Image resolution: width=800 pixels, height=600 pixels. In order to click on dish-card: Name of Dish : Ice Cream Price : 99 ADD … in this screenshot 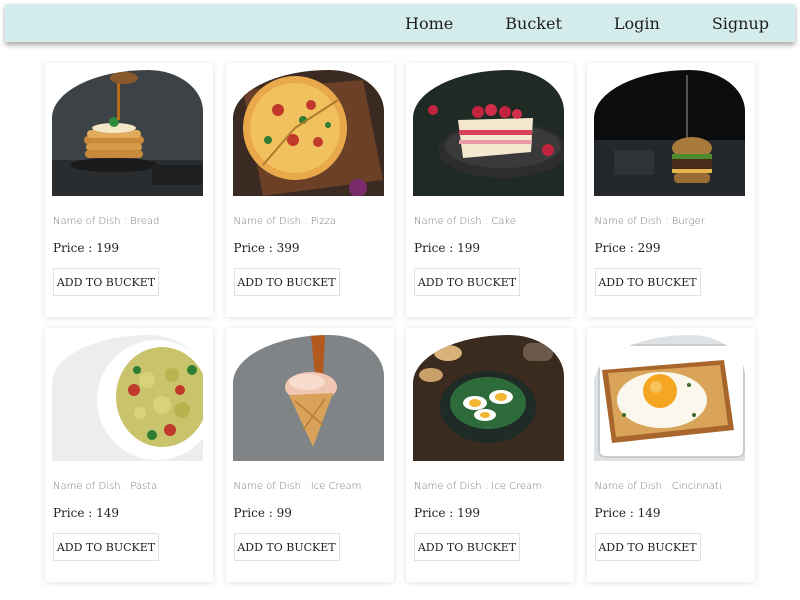, I will do `click(309, 455)`.